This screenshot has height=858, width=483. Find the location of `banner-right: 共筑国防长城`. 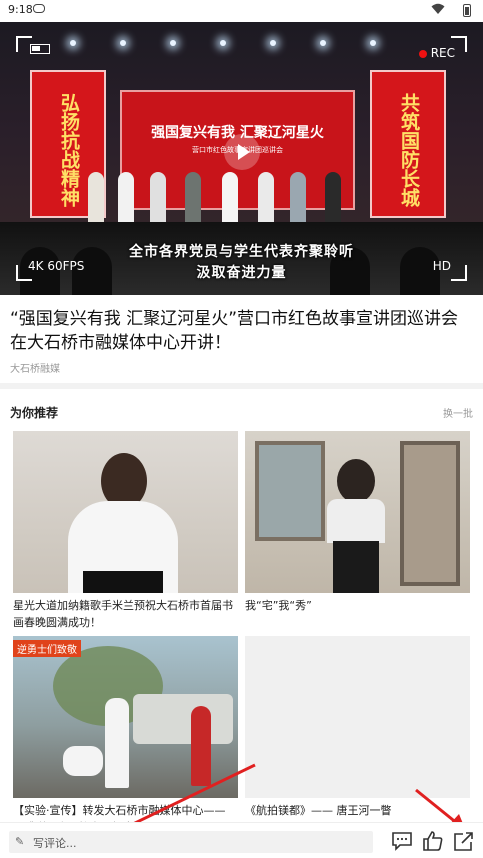

banner-right: 共筑国防长城 is located at coordinates (408, 144).